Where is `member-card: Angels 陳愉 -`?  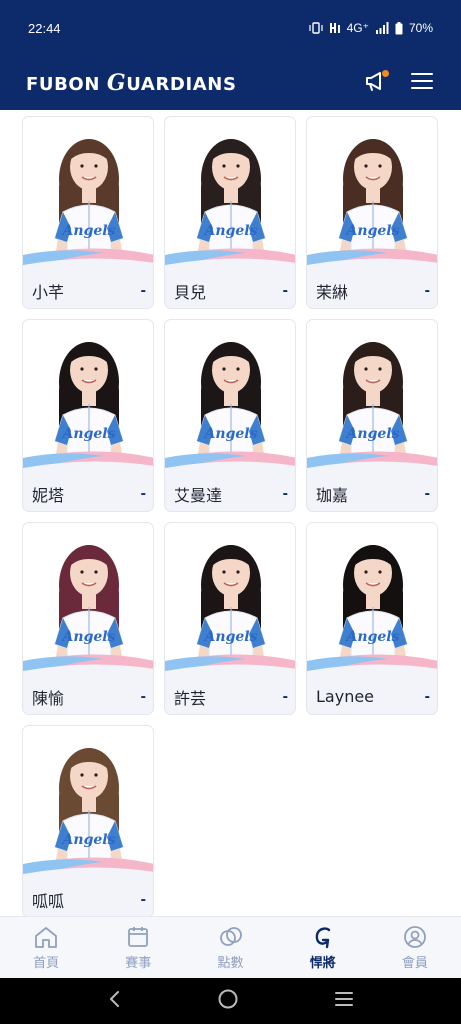 member-card: Angels 陳愉 - is located at coordinates (88, 618).